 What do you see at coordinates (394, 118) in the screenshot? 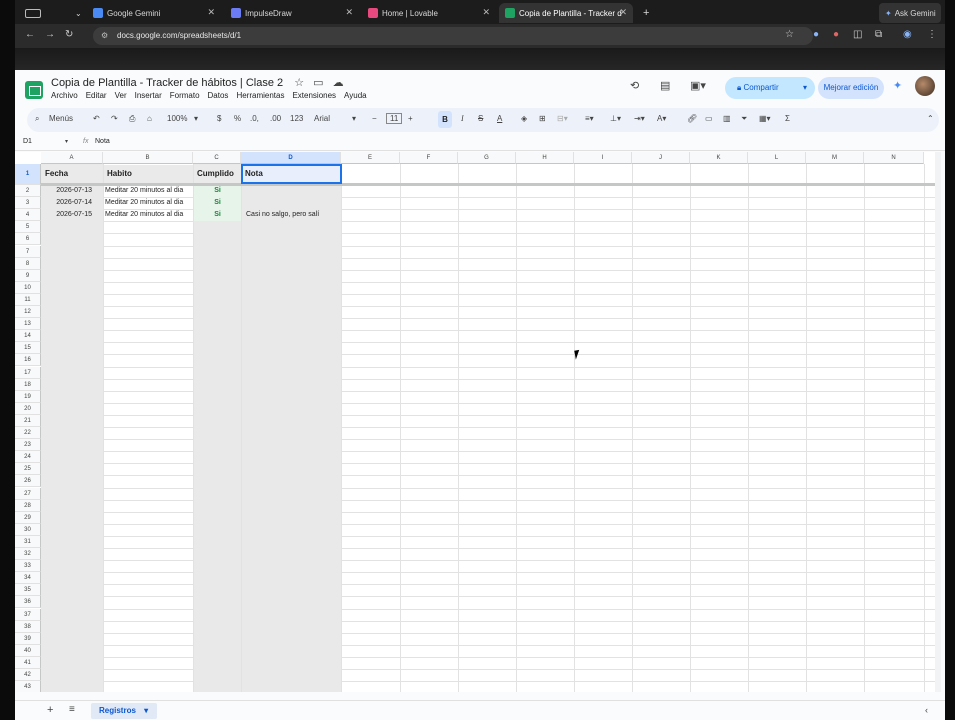
I see `font-size-input: 11` at bounding box center [394, 118].